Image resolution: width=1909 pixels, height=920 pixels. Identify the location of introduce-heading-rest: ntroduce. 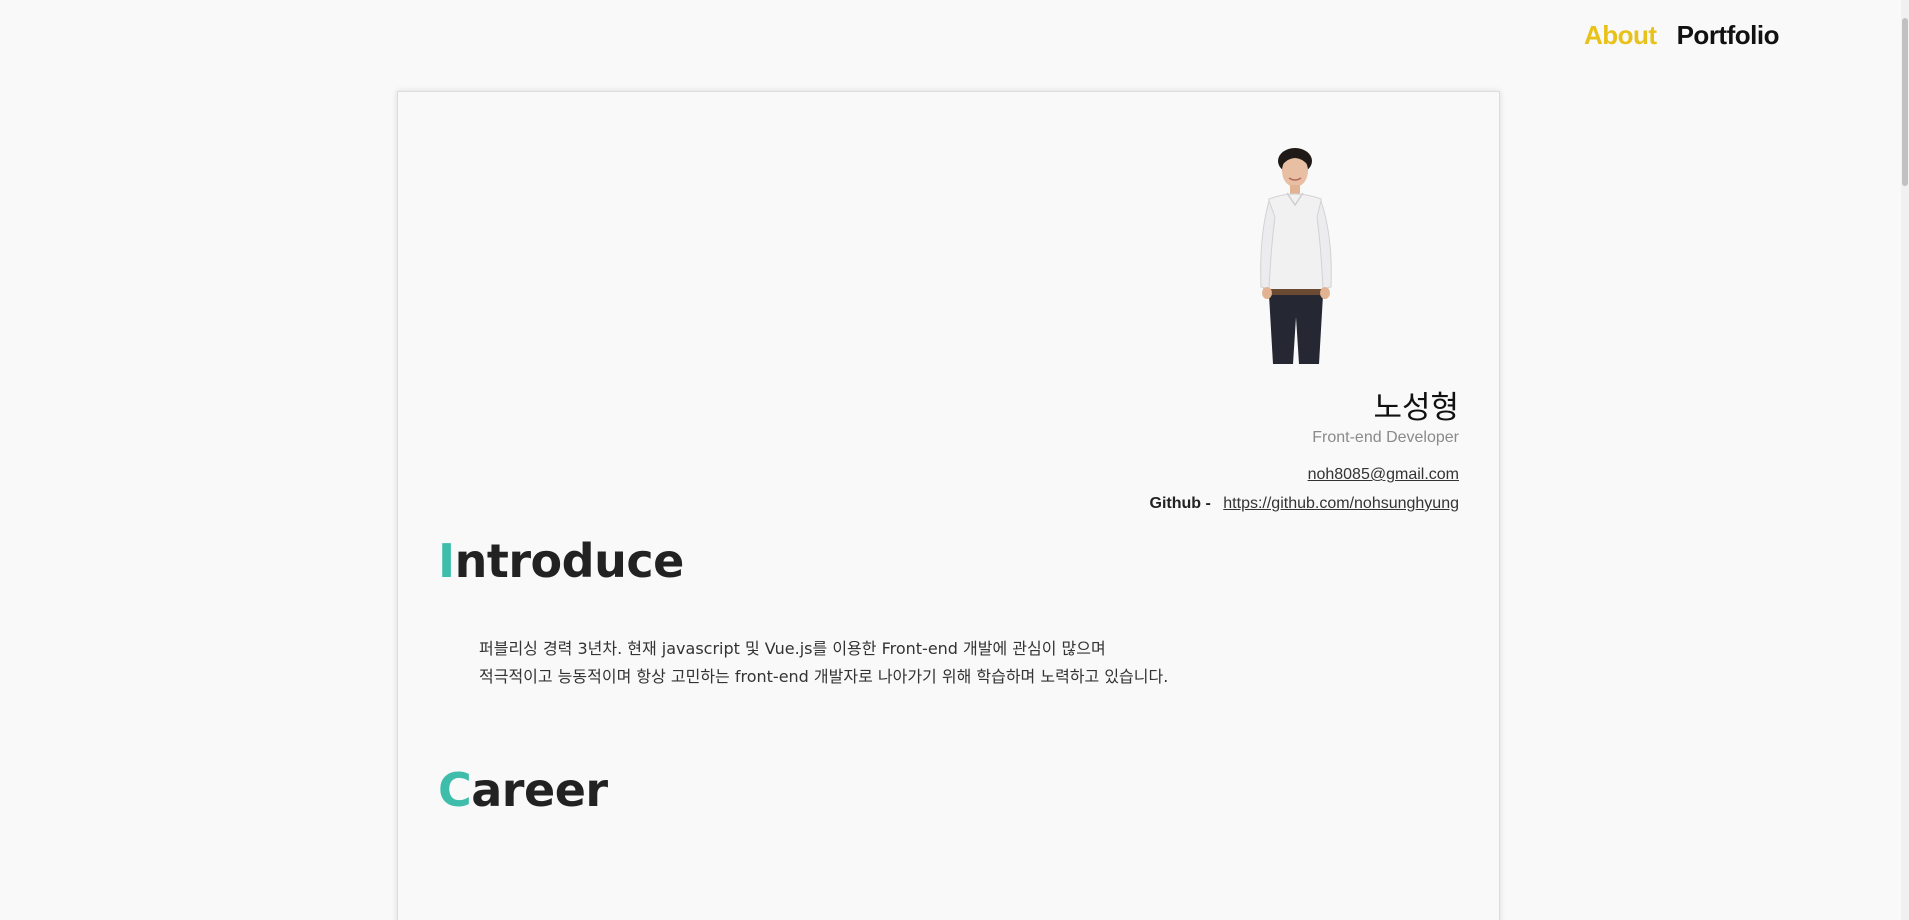
(569, 561).